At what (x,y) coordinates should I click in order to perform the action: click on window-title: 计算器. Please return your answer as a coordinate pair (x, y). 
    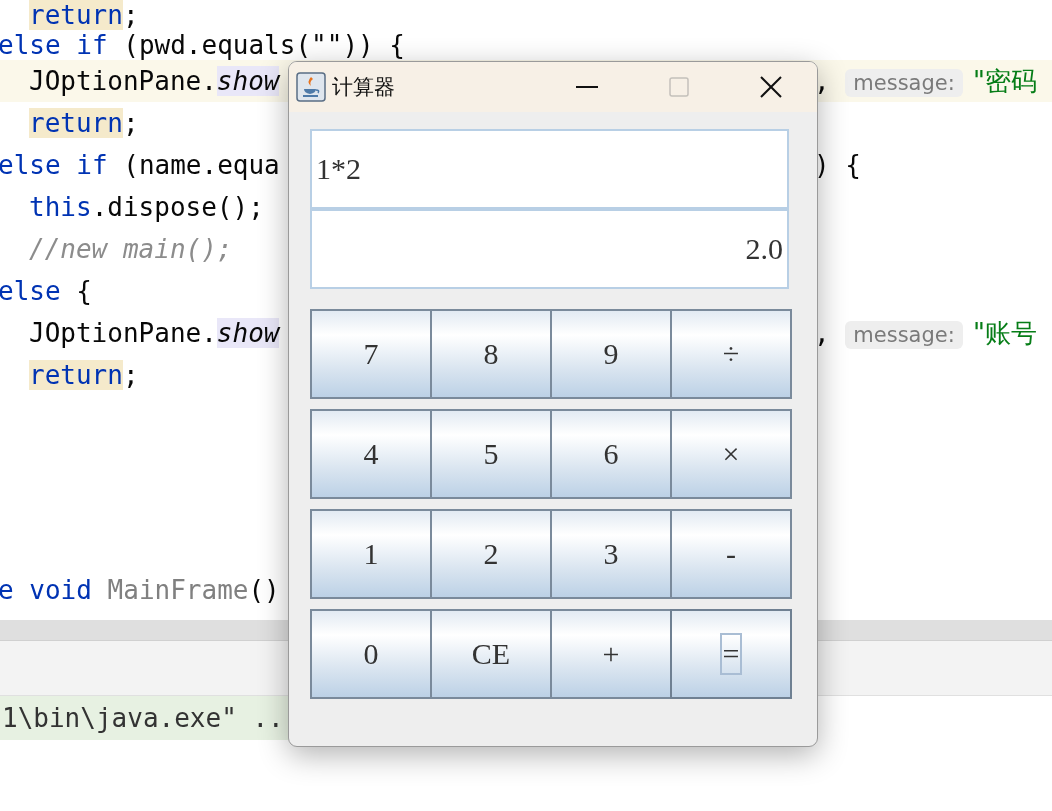
    Looking at the image, I should click on (363, 87).